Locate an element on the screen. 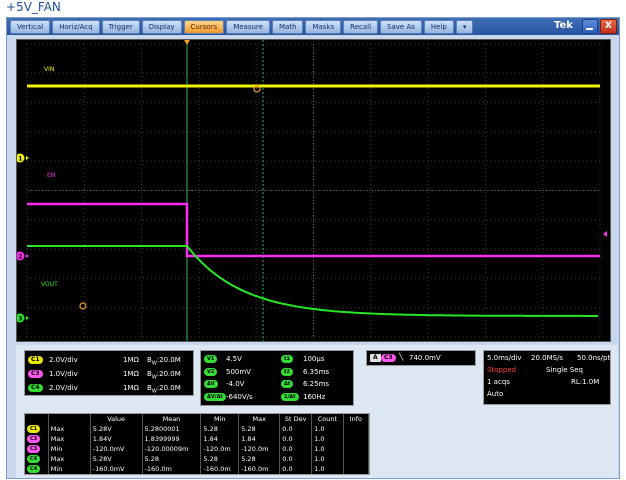 This screenshot has height=480, width=626. page-title: +5V_FAN is located at coordinates (33, 7).